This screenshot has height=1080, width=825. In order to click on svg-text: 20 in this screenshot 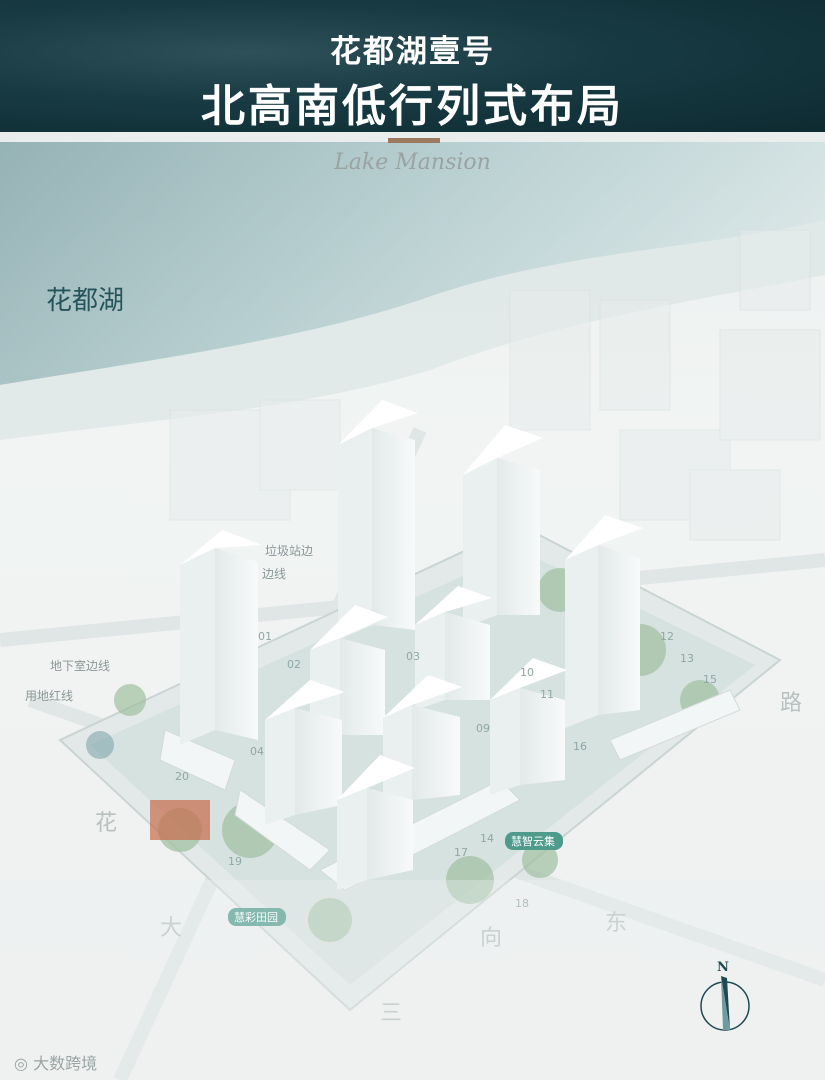, I will do `click(182, 776)`.